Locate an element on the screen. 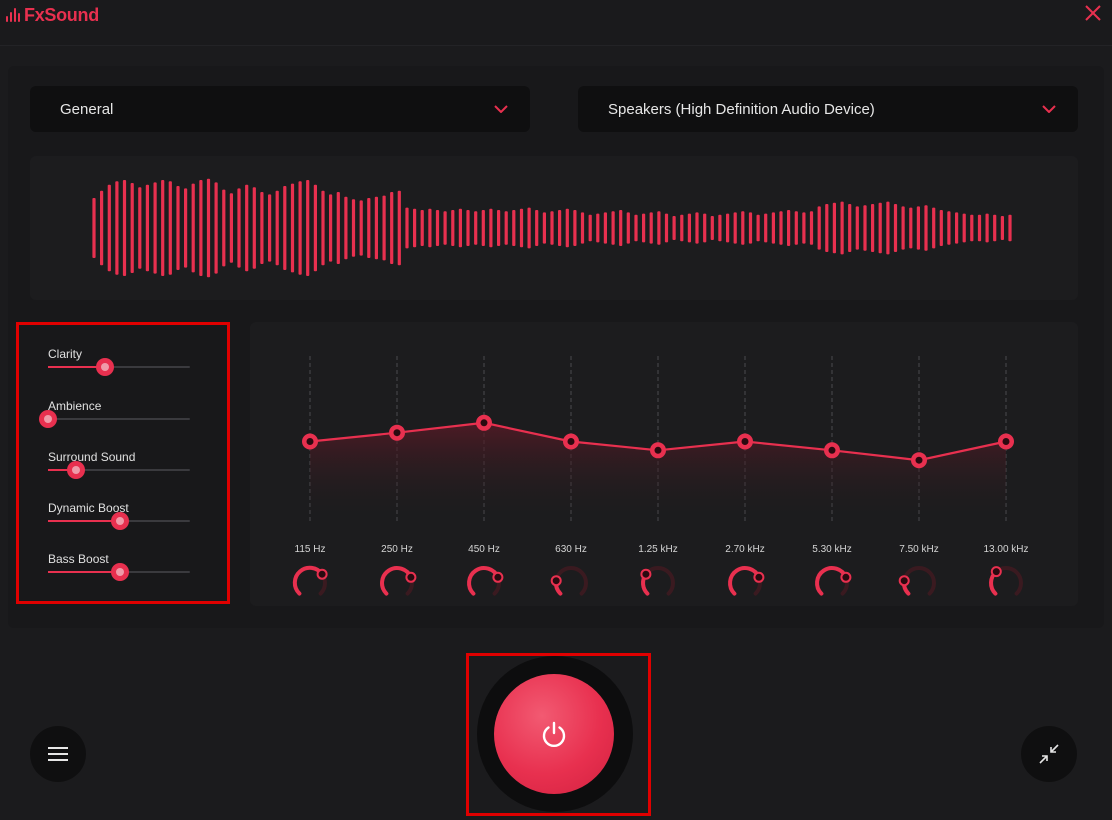 The image size is (1112, 820). close-button is located at coordinates (1093, 13).